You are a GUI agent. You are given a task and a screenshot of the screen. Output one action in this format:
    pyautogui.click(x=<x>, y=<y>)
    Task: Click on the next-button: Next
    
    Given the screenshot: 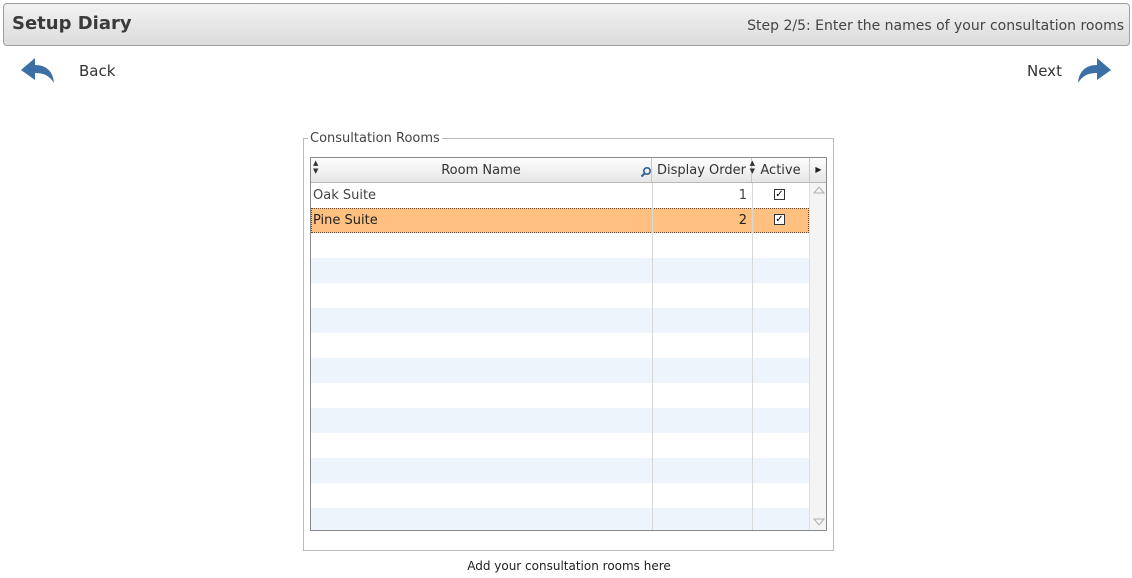 What is the action you would take?
    pyautogui.click(x=1068, y=72)
    